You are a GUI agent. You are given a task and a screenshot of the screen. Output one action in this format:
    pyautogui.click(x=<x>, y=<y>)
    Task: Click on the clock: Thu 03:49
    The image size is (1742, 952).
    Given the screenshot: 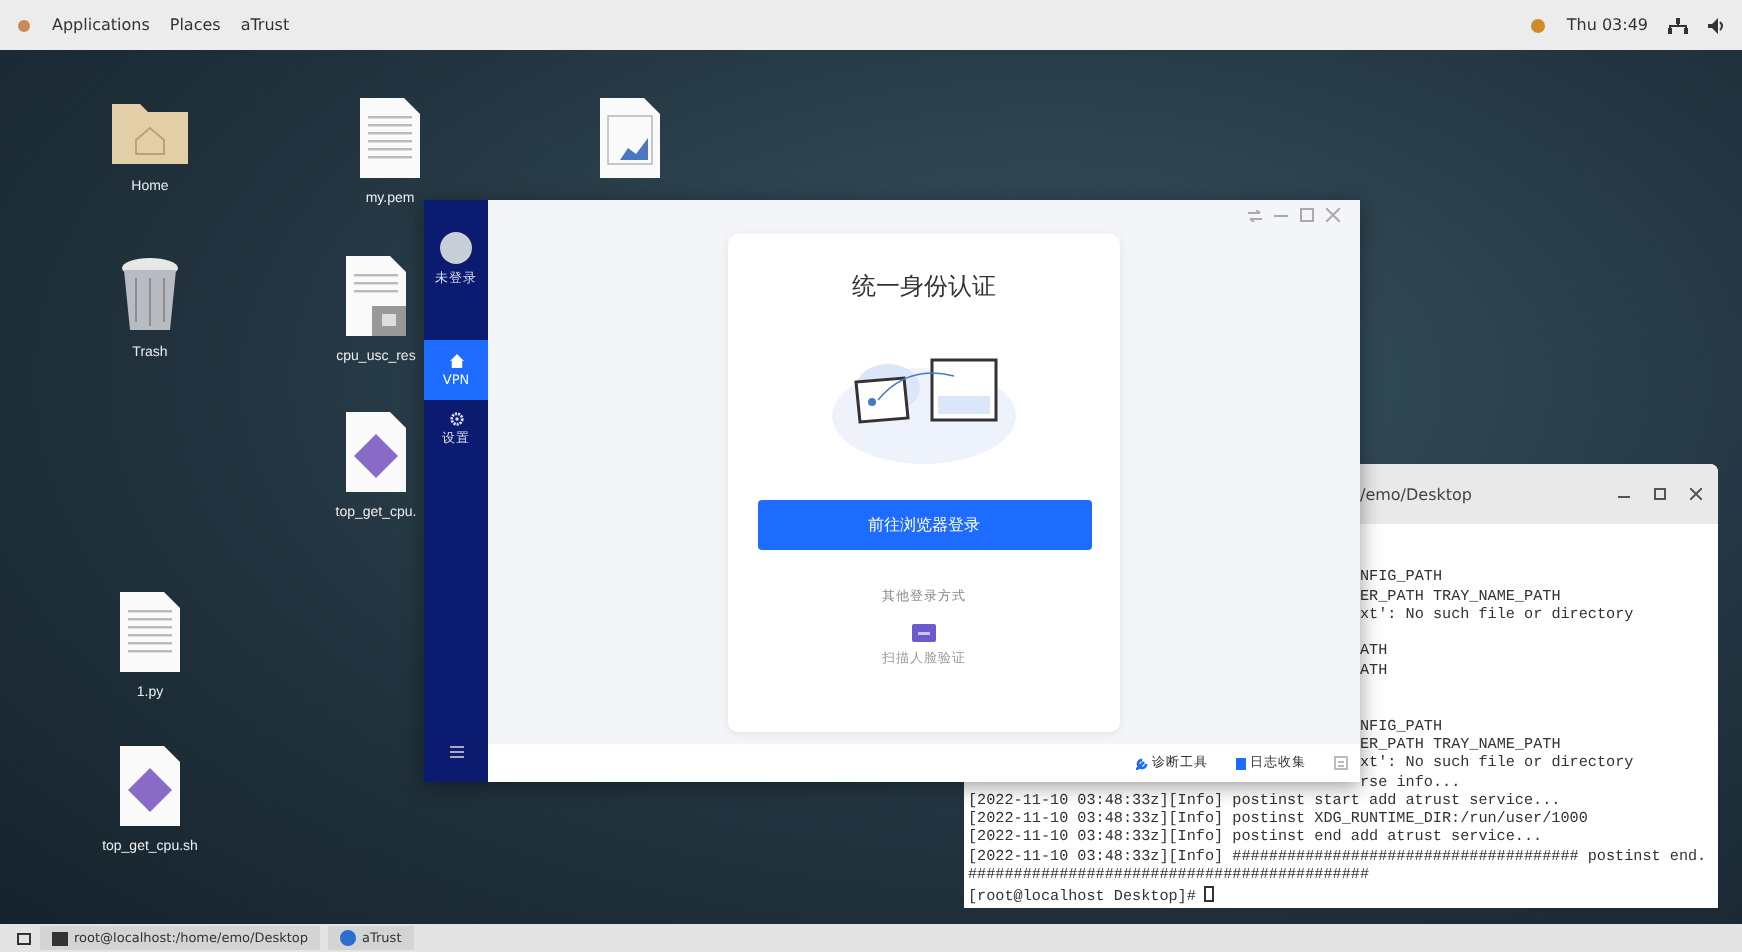 What is the action you would take?
    pyautogui.click(x=1607, y=25)
    